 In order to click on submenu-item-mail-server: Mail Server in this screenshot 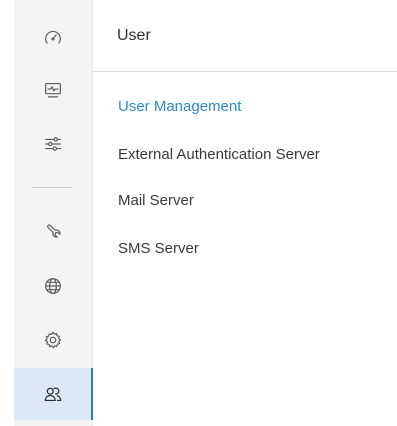, I will do `click(156, 200)`.